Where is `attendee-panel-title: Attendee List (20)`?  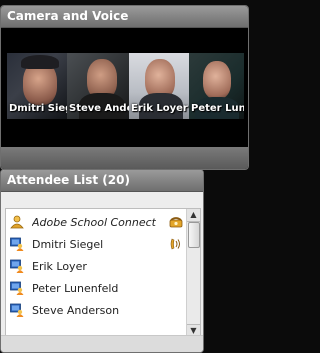 attendee-panel-title: Attendee List (20) is located at coordinates (102, 181).